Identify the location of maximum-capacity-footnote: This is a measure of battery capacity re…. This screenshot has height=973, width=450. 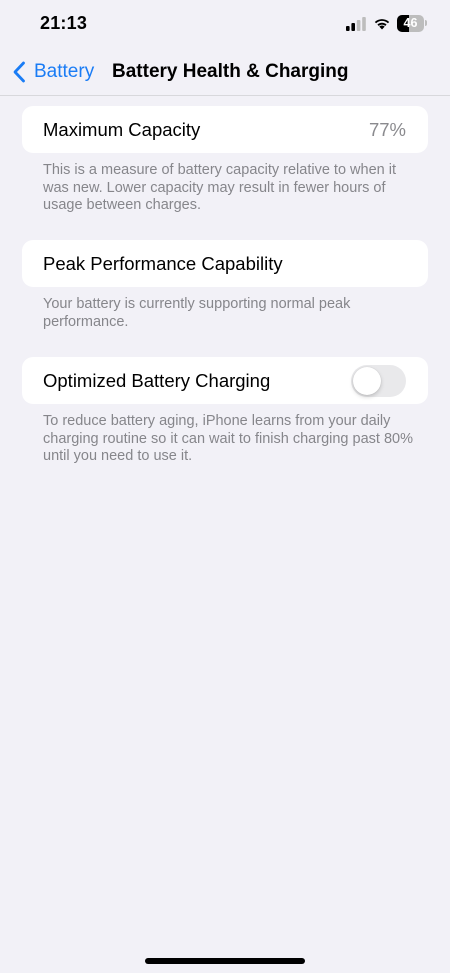
(219, 187).